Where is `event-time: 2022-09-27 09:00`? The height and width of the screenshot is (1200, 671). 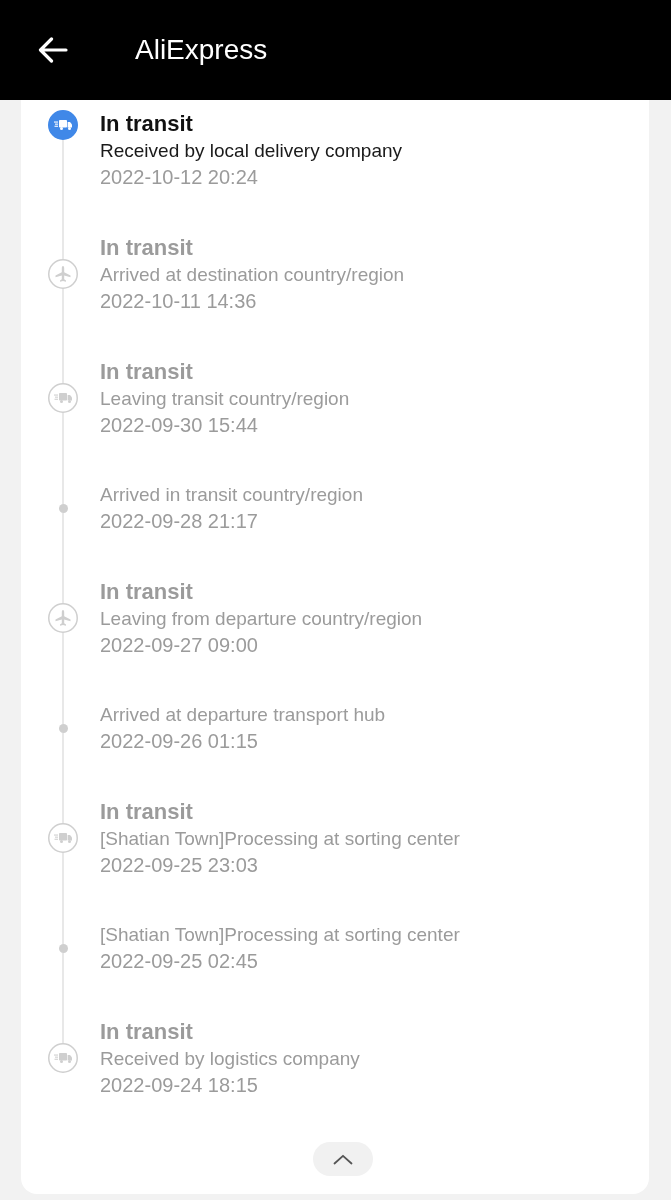
event-time: 2022-09-27 09:00 is located at coordinates (179, 645).